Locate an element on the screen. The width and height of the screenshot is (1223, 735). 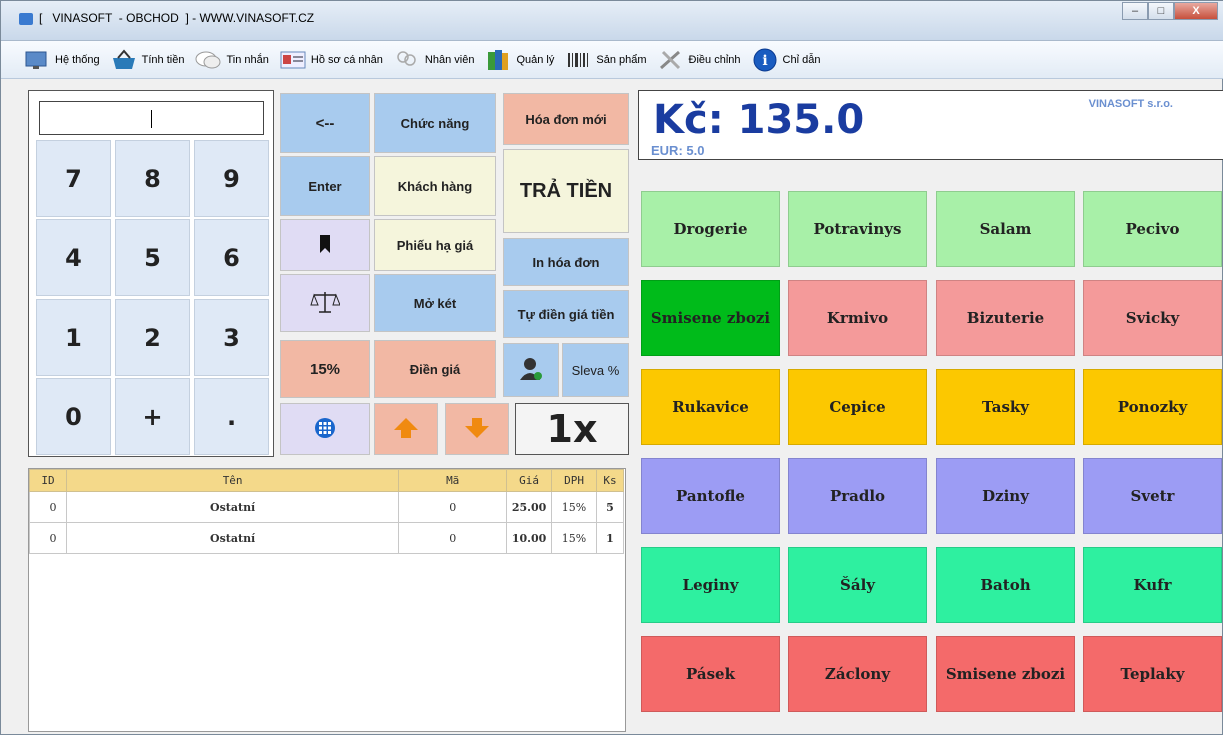
header-name: Tên is located at coordinates (232, 480).